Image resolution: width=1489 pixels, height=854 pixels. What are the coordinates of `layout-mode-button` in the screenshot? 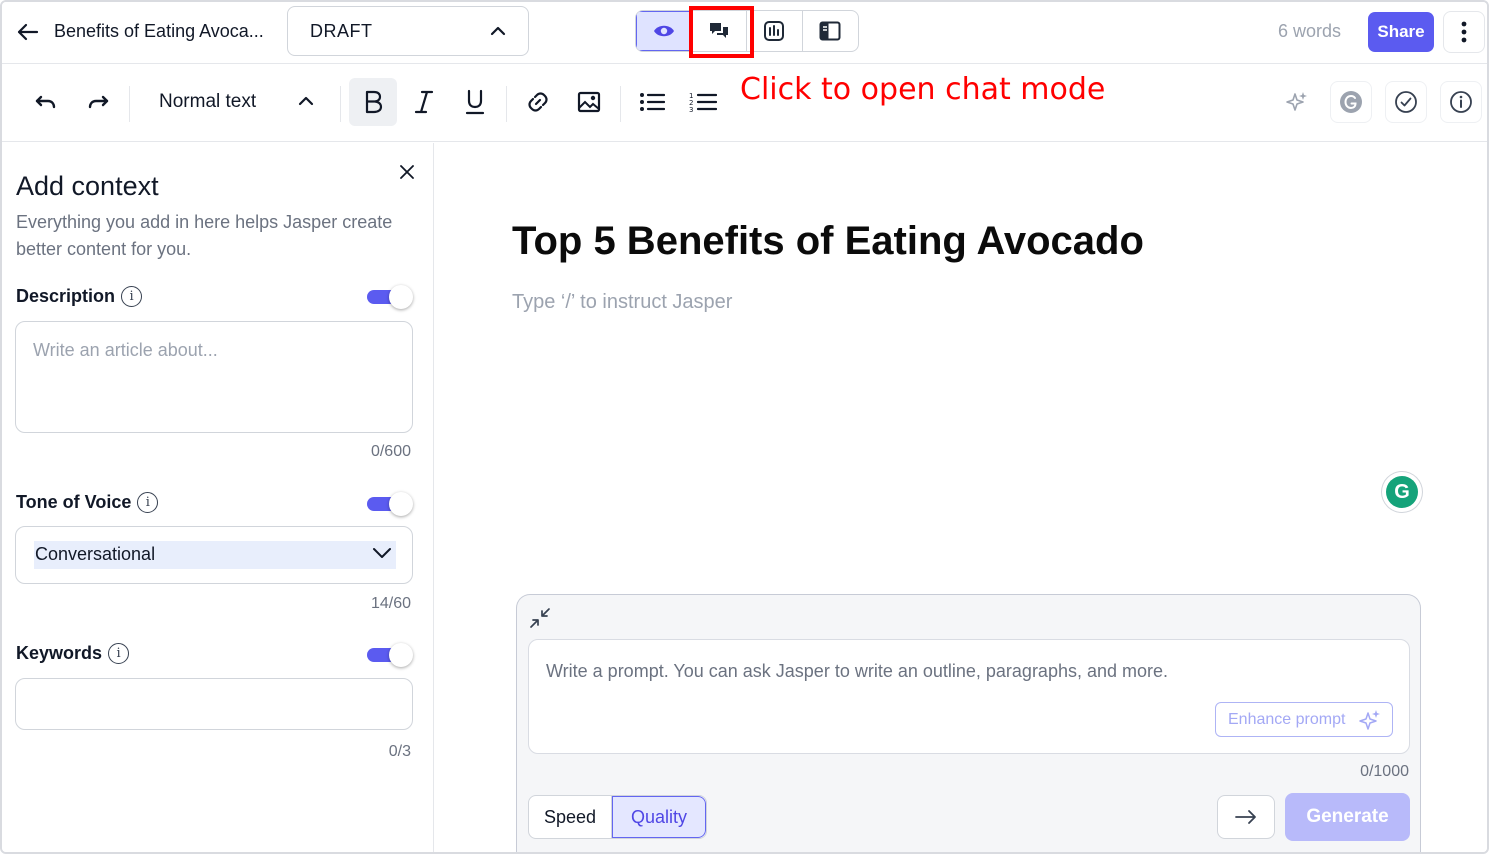 It's located at (830, 31).